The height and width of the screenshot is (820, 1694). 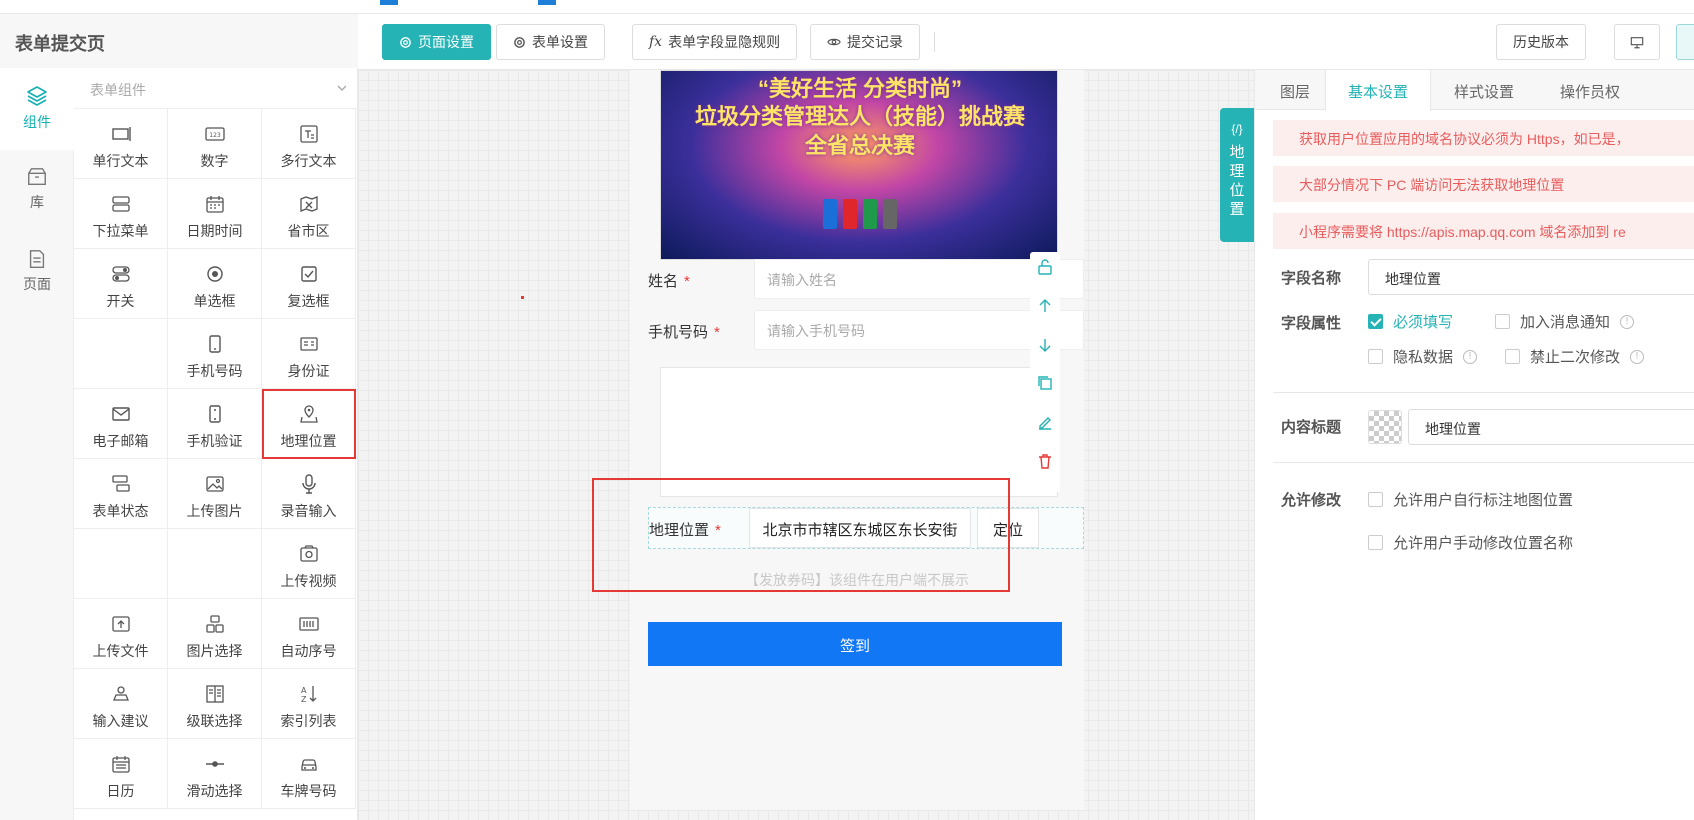 What do you see at coordinates (669, 281) in the screenshot?
I see `name-field-label: 姓名 *` at bounding box center [669, 281].